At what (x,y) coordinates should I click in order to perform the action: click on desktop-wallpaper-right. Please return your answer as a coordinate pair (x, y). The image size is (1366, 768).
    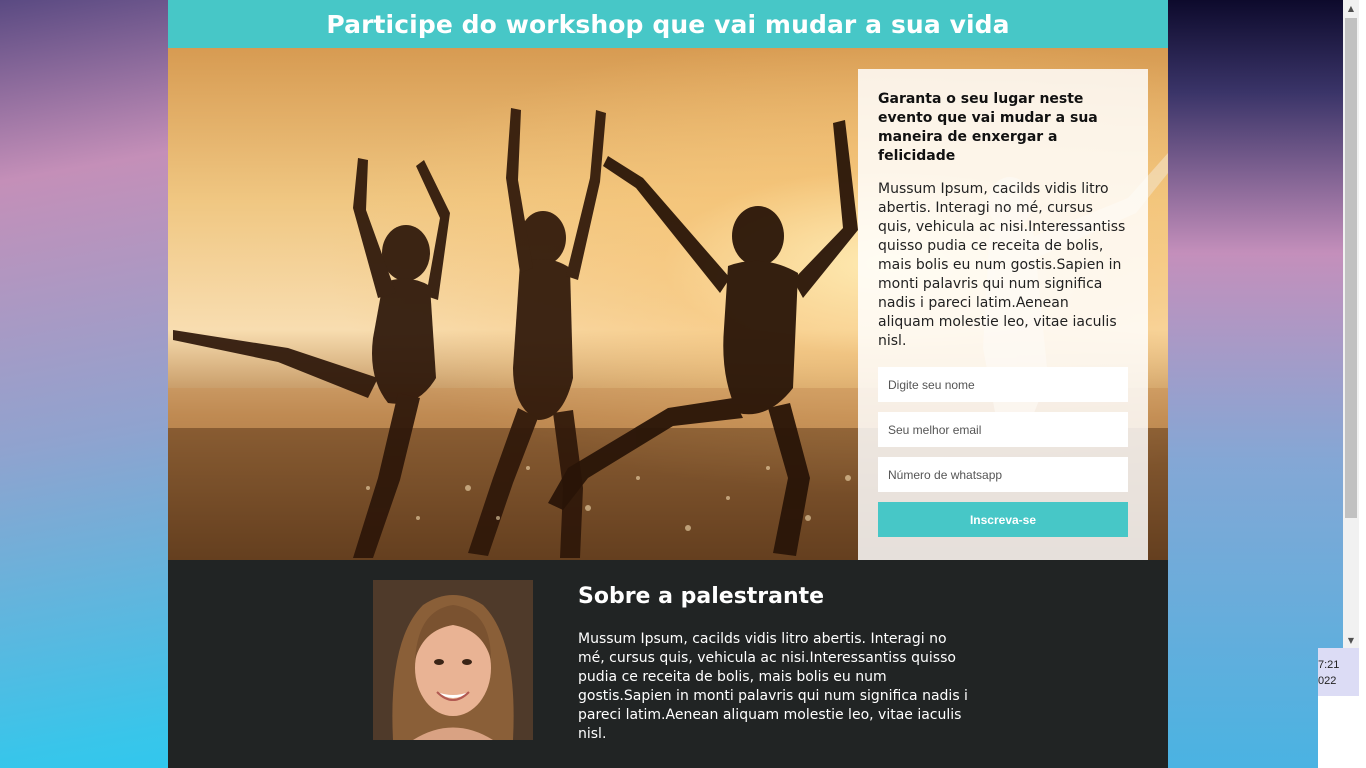
    Looking at the image, I should click on (1255, 384).